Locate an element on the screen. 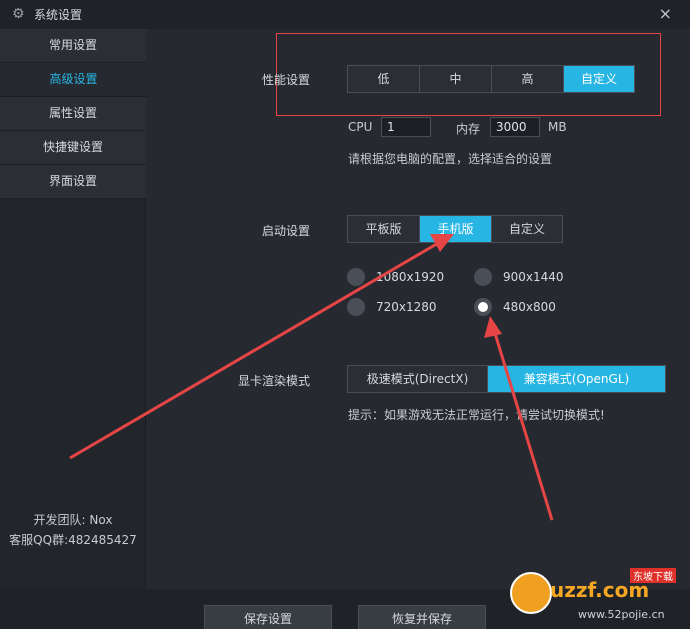 This screenshot has width=690, height=629. watermark-tag: 东坡下载 is located at coordinates (653, 575).